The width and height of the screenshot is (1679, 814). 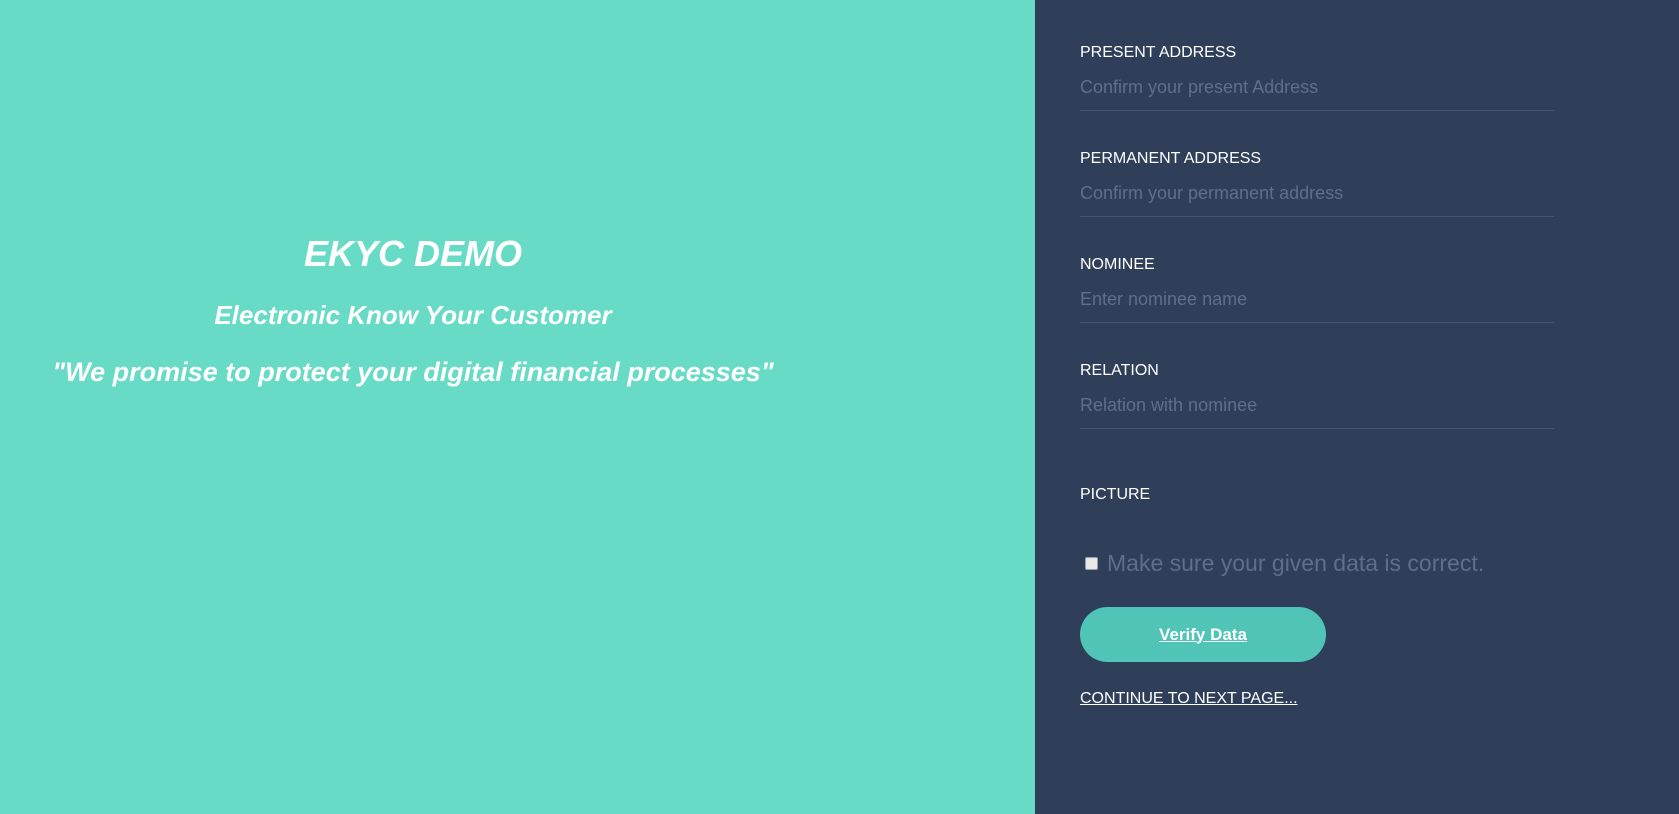 I want to click on permanent-address-field: PERMANENT ADDRESS, so click(x=1317, y=183).